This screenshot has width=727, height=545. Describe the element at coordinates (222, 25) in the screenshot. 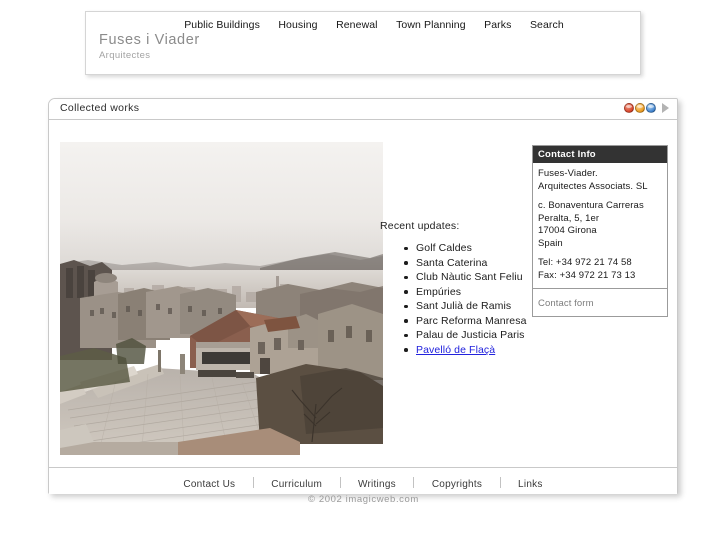

I see `nav-item-public-buildings: Public Buildings` at that location.